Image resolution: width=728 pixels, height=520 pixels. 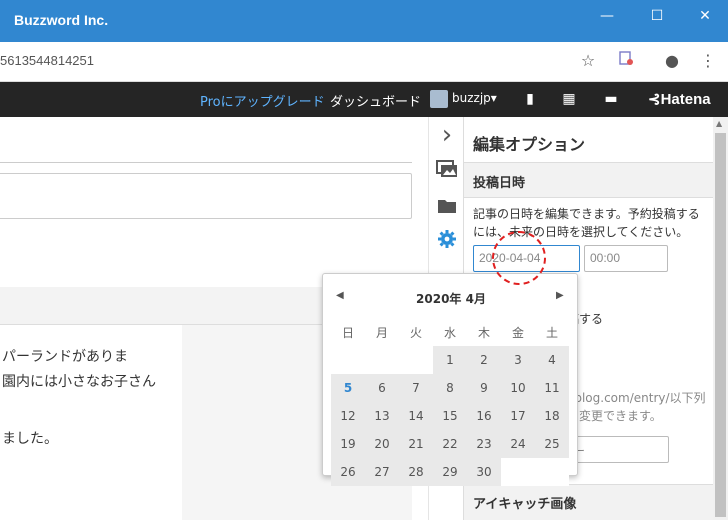 I want to click on custom-url-hint: ablog.com/entry/以下列に変更できます。, so click(x=636, y=407).